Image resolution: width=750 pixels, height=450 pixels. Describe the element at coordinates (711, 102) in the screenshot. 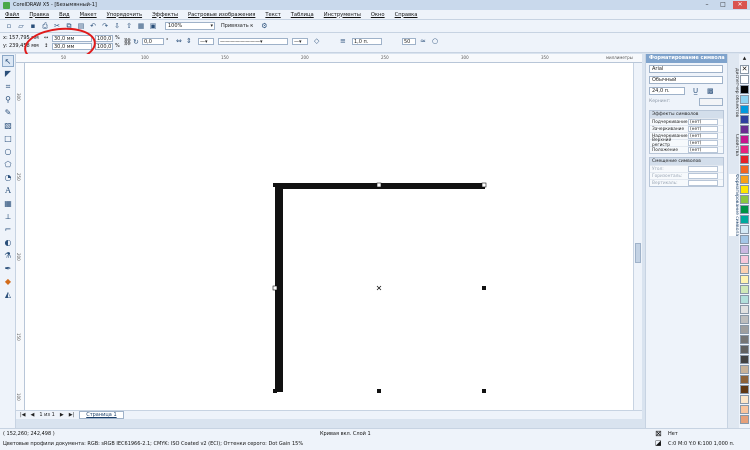

I see `kerning-field` at that location.